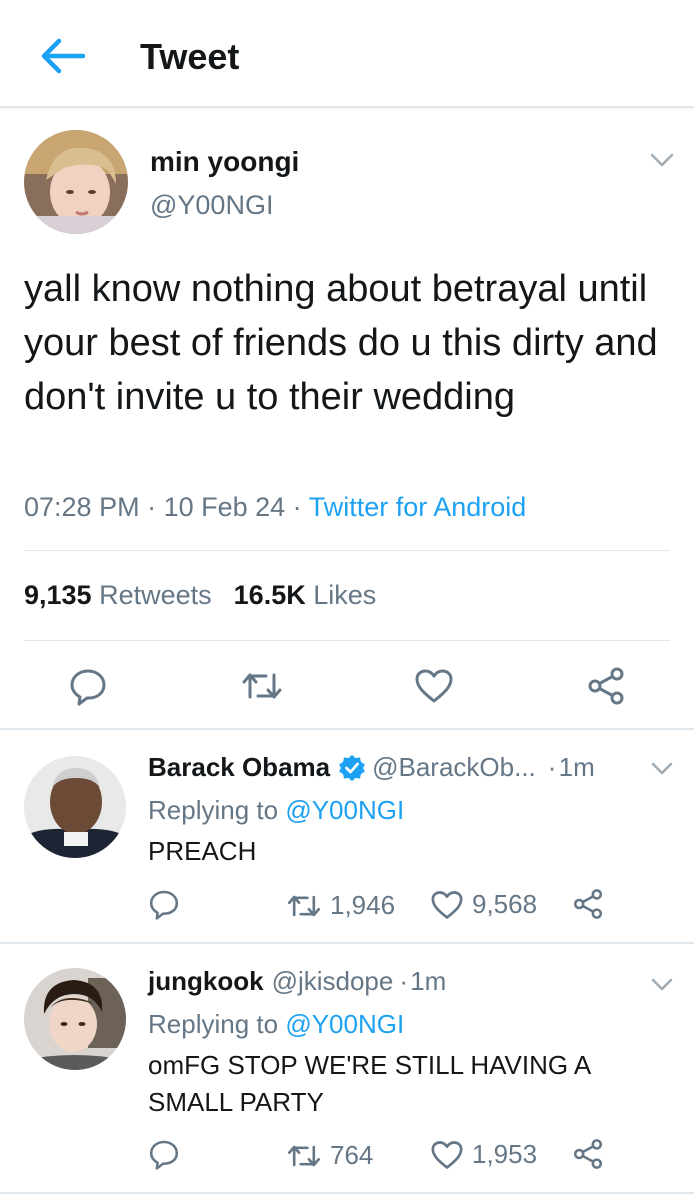  What do you see at coordinates (352, 1155) in the screenshot?
I see `retweet-count: 764` at bounding box center [352, 1155].